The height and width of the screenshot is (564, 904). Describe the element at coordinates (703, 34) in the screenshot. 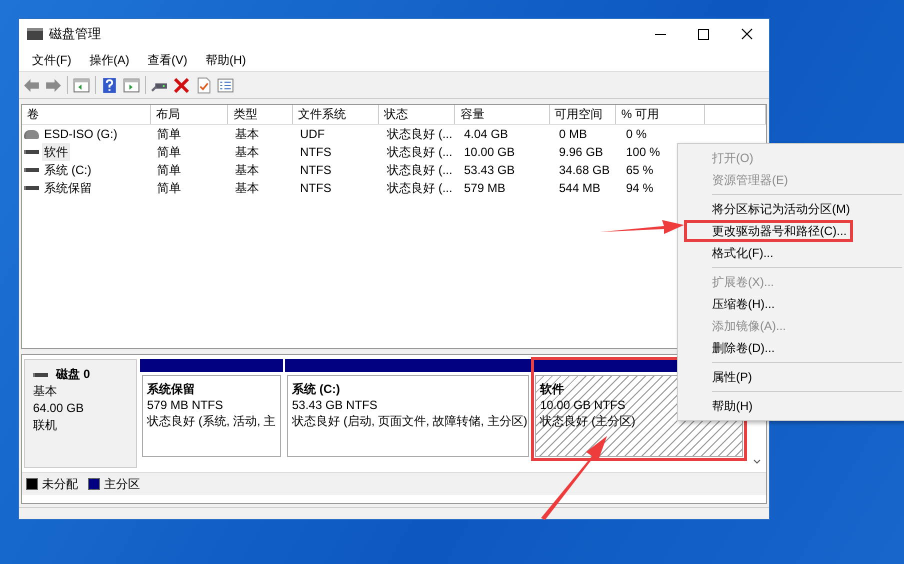

I see `maximize-icon` at that location.